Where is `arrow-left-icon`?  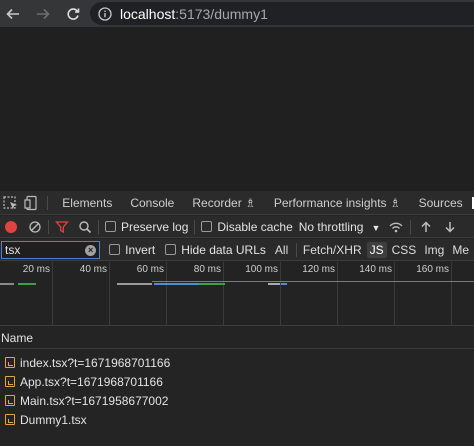 arrow-left-icon is located at coordinates (12, 13).